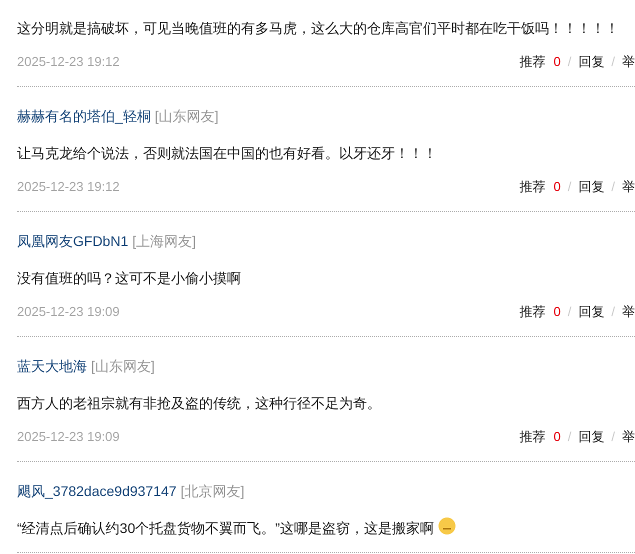  What do you see at coordinates (97, 491) in the screenshot?
I see `username-link: 飓风_3782dace9d937147` at bounding box center [97, 491].